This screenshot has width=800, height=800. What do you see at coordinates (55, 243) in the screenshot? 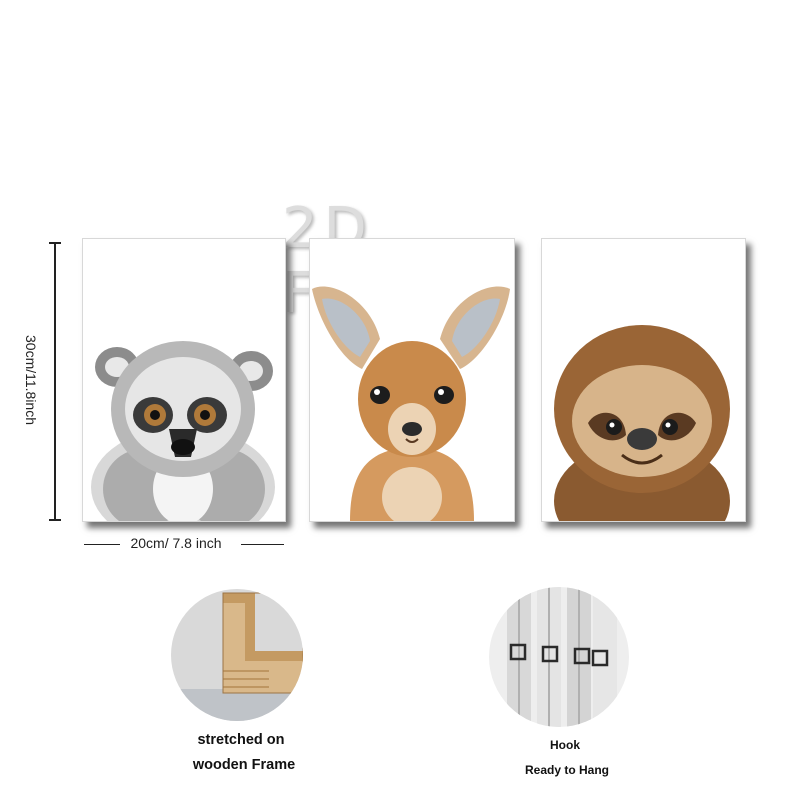
I see `height-dimension-cap-top` at bounding box center [55, 243].